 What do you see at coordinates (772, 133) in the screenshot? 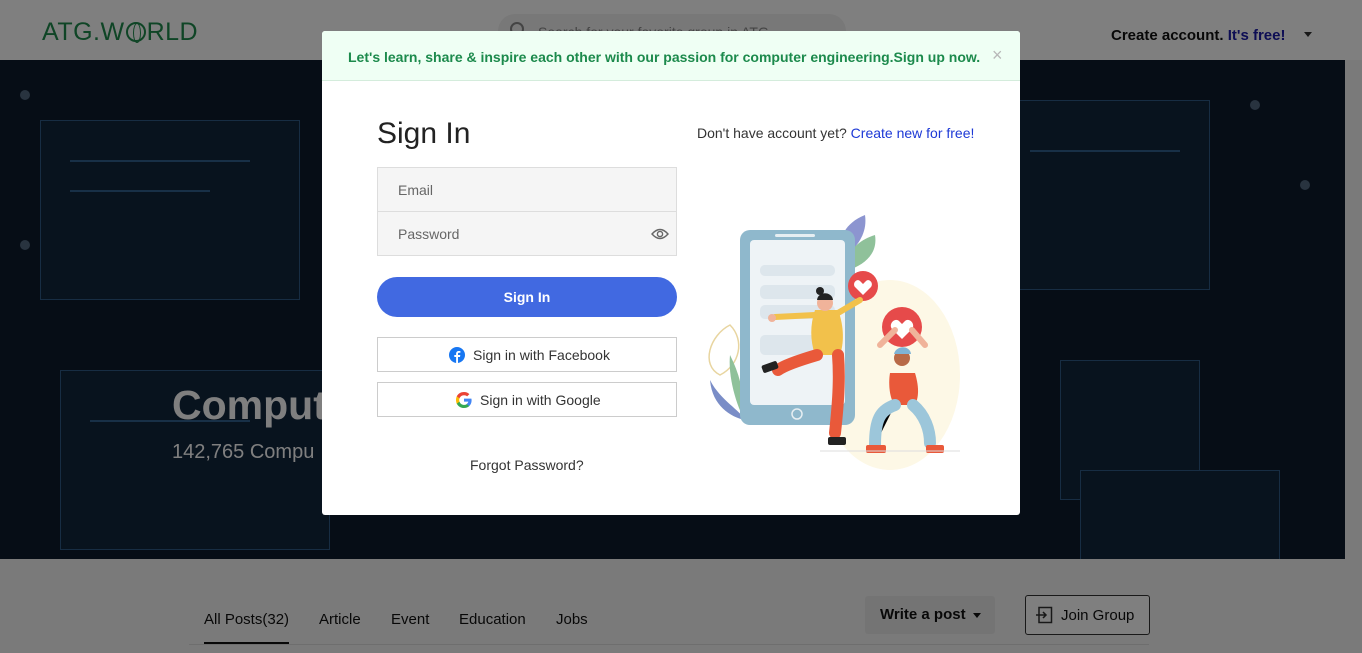
I see `no-account-label: Don't have account yet?` at bounding box center [772, 133].